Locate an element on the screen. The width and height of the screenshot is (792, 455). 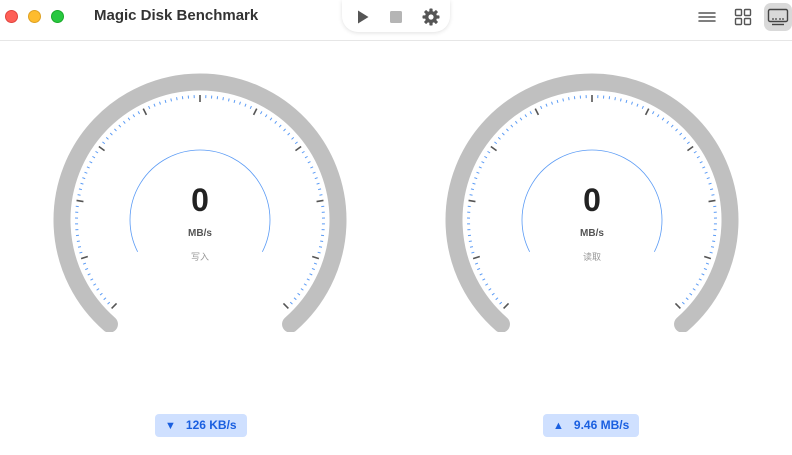
close-window-button is located at coordinates (11, 16).